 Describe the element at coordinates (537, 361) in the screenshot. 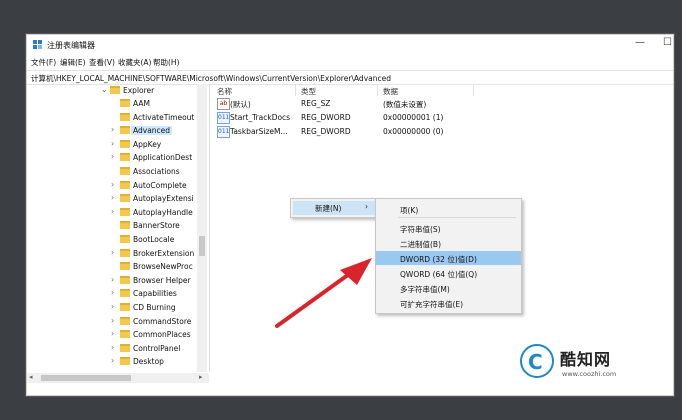

I see `coozhi-logo-icon: C` at that location.